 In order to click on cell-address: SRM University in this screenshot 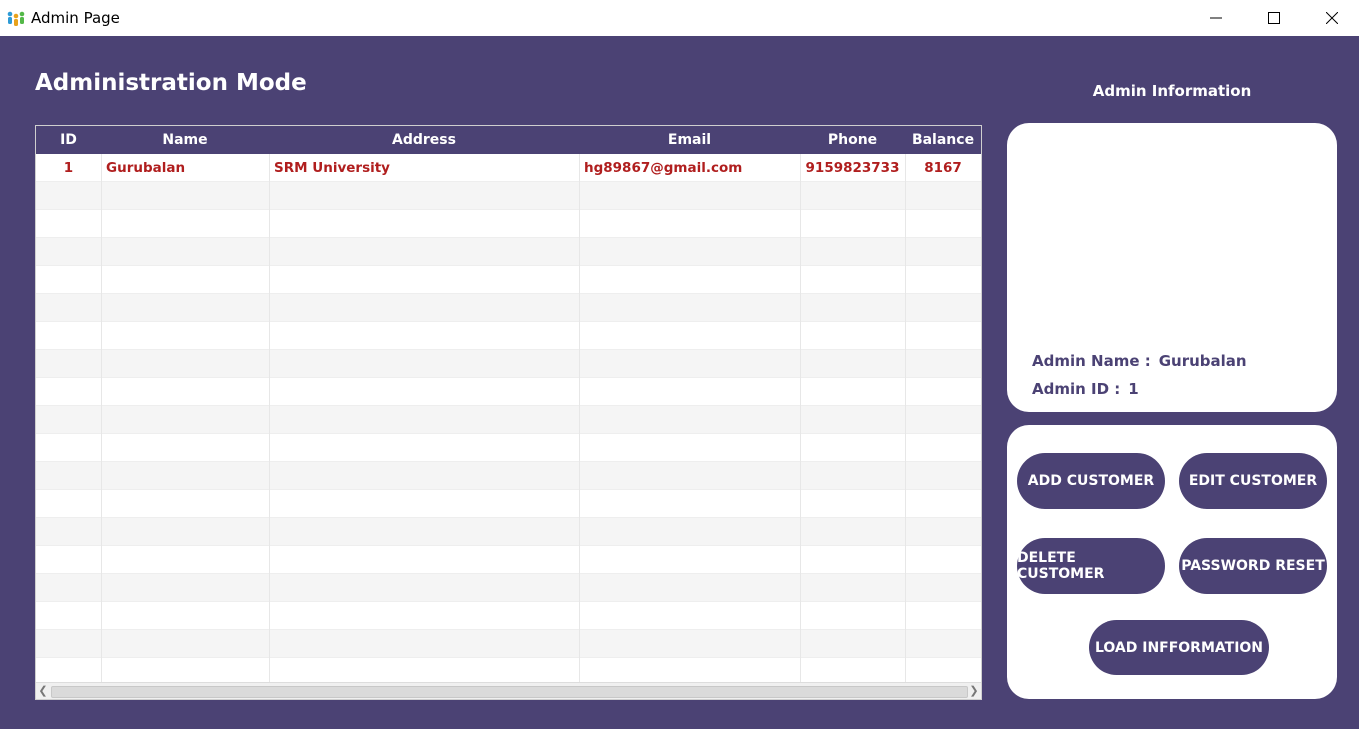, I will do `click(332, 168)`.